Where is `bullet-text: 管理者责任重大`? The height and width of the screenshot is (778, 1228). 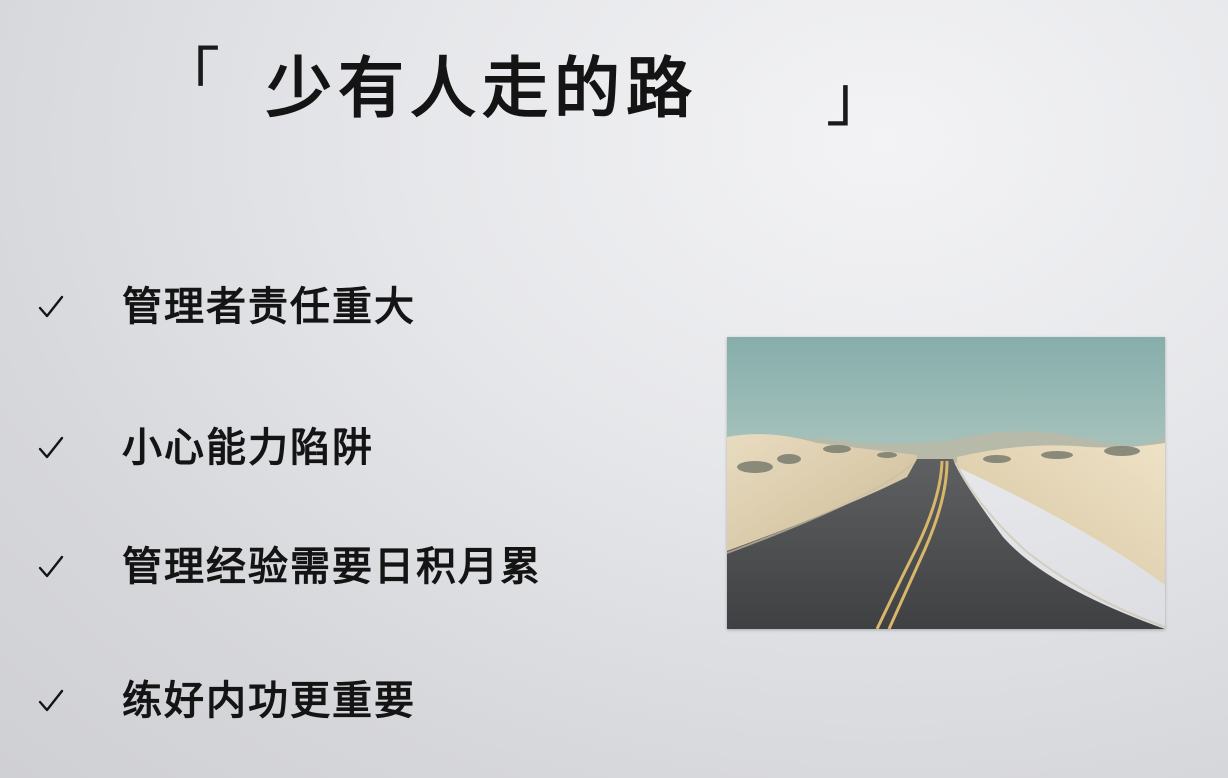
bullet-text: 管理者责任重大 is located at coordinates (269, 307).